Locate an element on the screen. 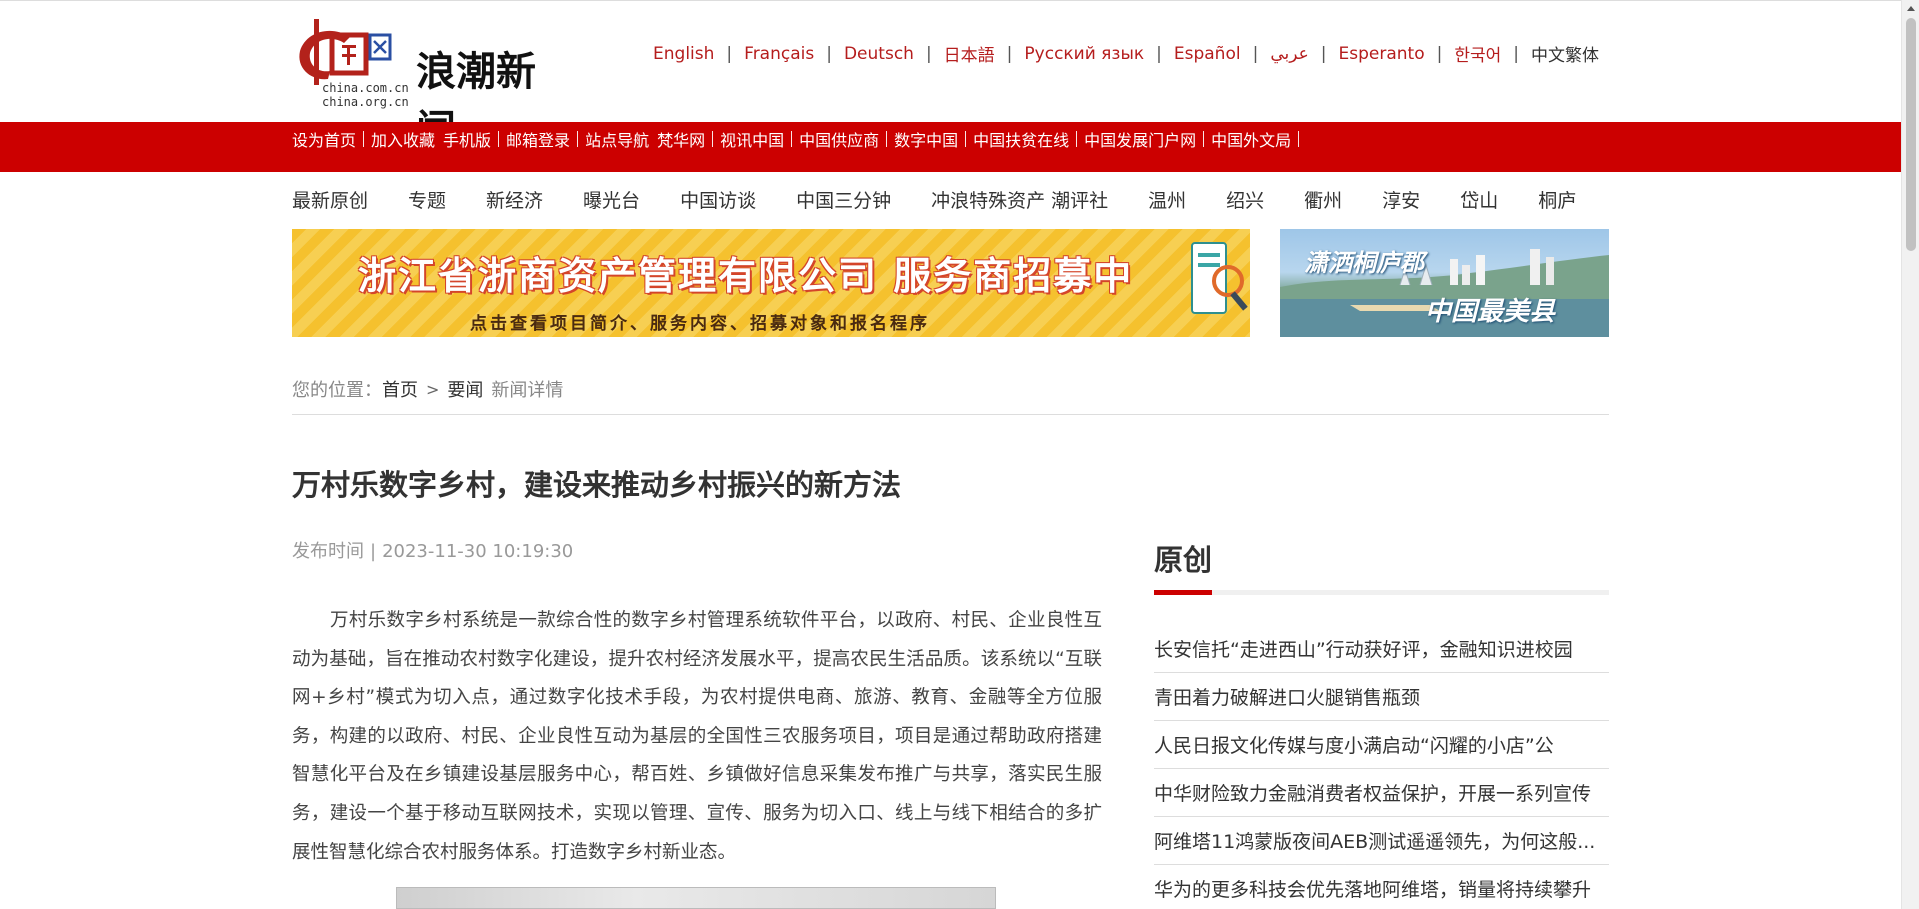 The image size is (1919, 909). publish-label: 发布时间 is located at coordinates (328, 551).